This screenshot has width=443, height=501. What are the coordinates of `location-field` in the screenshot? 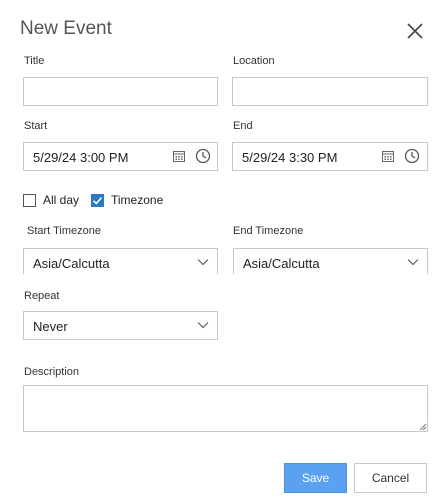 It's located at (330, 91).